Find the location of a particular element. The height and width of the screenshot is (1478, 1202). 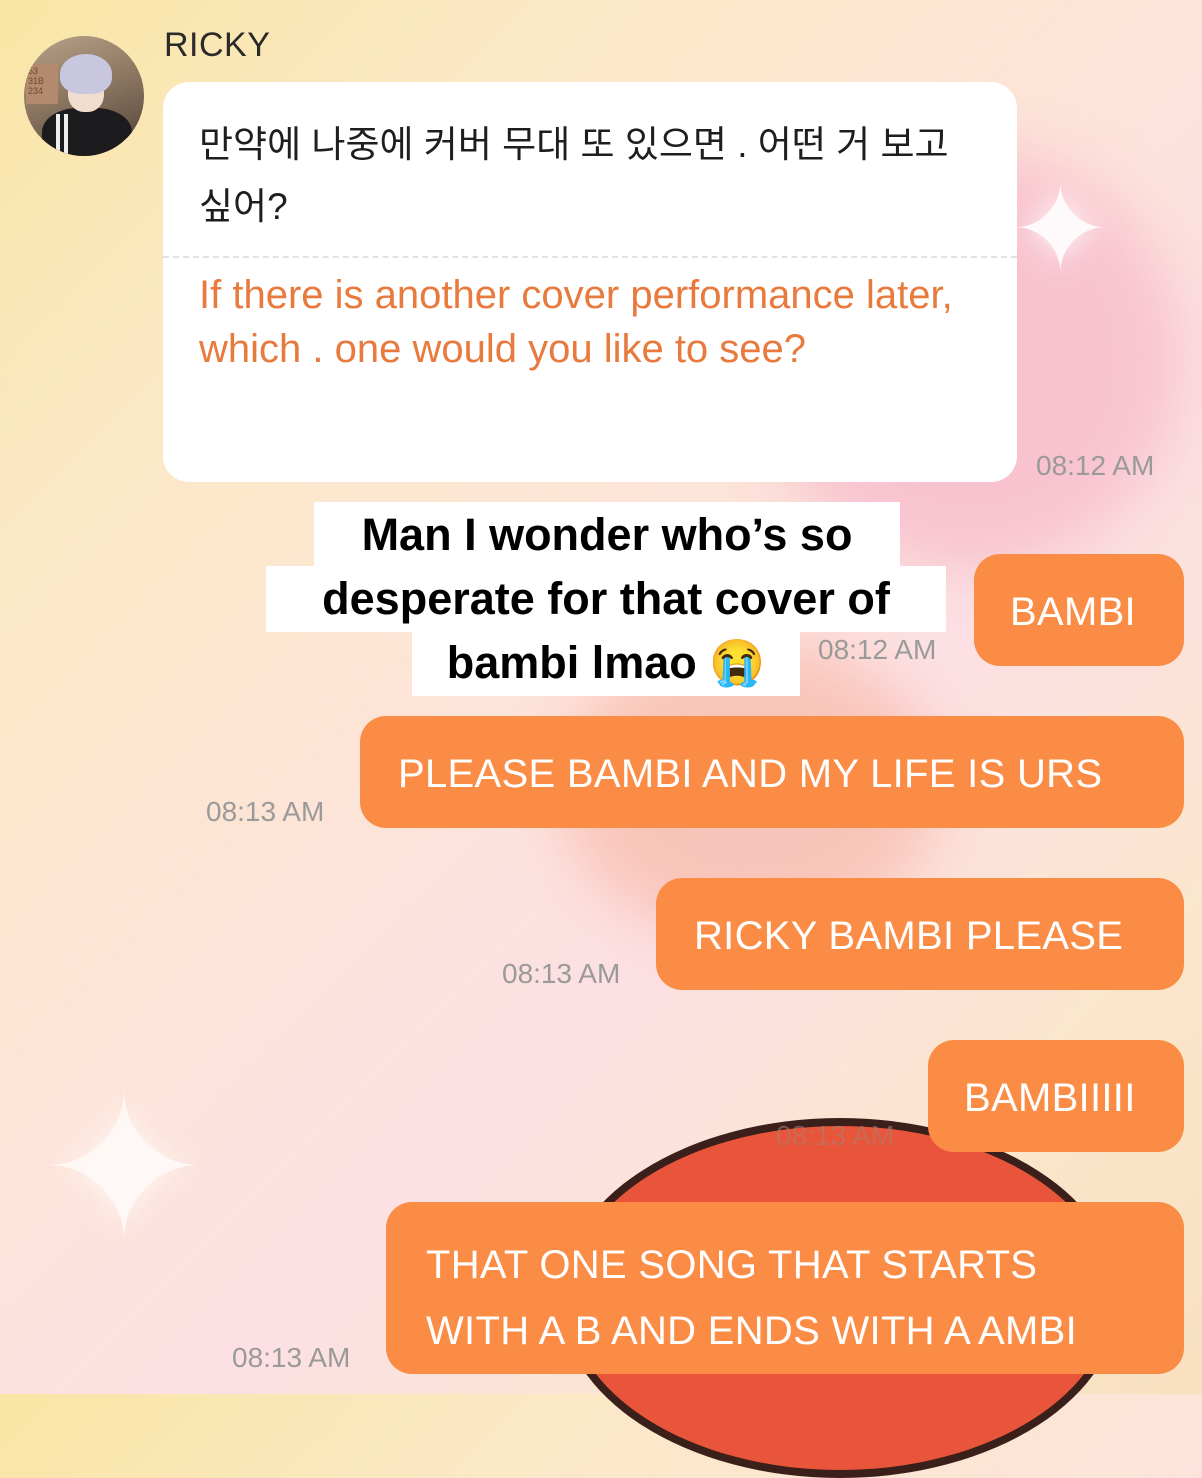

caption-line: desperate for that cover of is located at coordinates (606, 599).